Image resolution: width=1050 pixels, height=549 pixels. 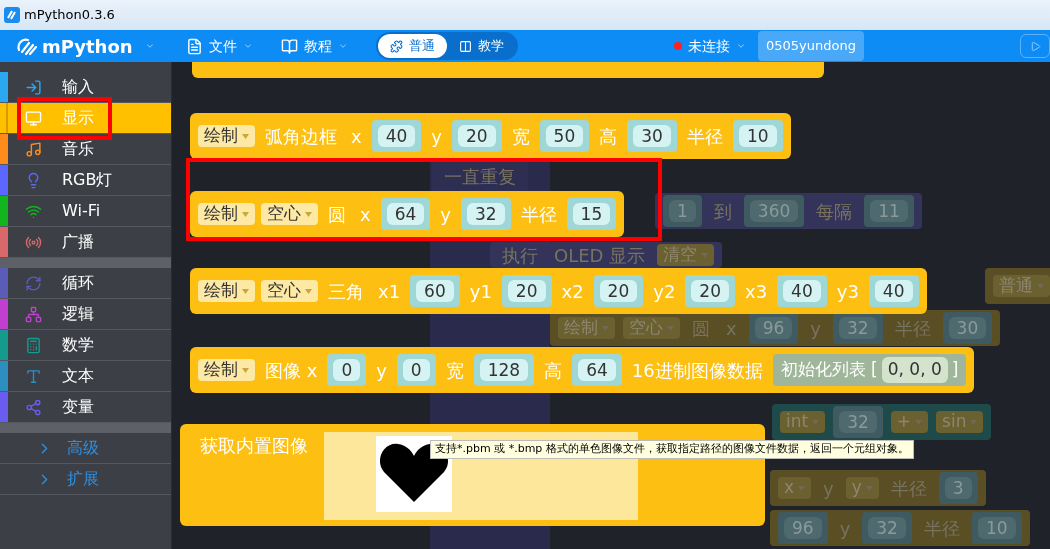 I want to click on number-socket: 50, so click(x=564, y=136).